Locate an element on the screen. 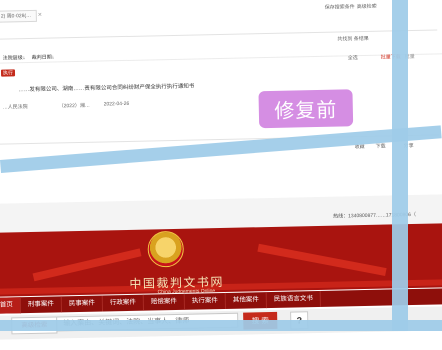 The width and height of the screenshot is (442, 350). nav-execution: 执行案件 is located at coordinates (205, 301).